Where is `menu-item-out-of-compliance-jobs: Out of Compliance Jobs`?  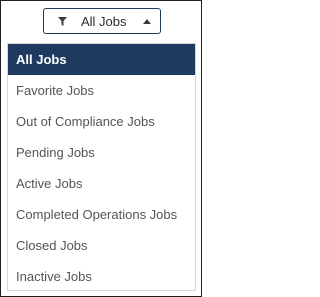 menu-item-out-of-compliance-jobs: Out of Compliance Jobs is located at coordinates (101, 121).